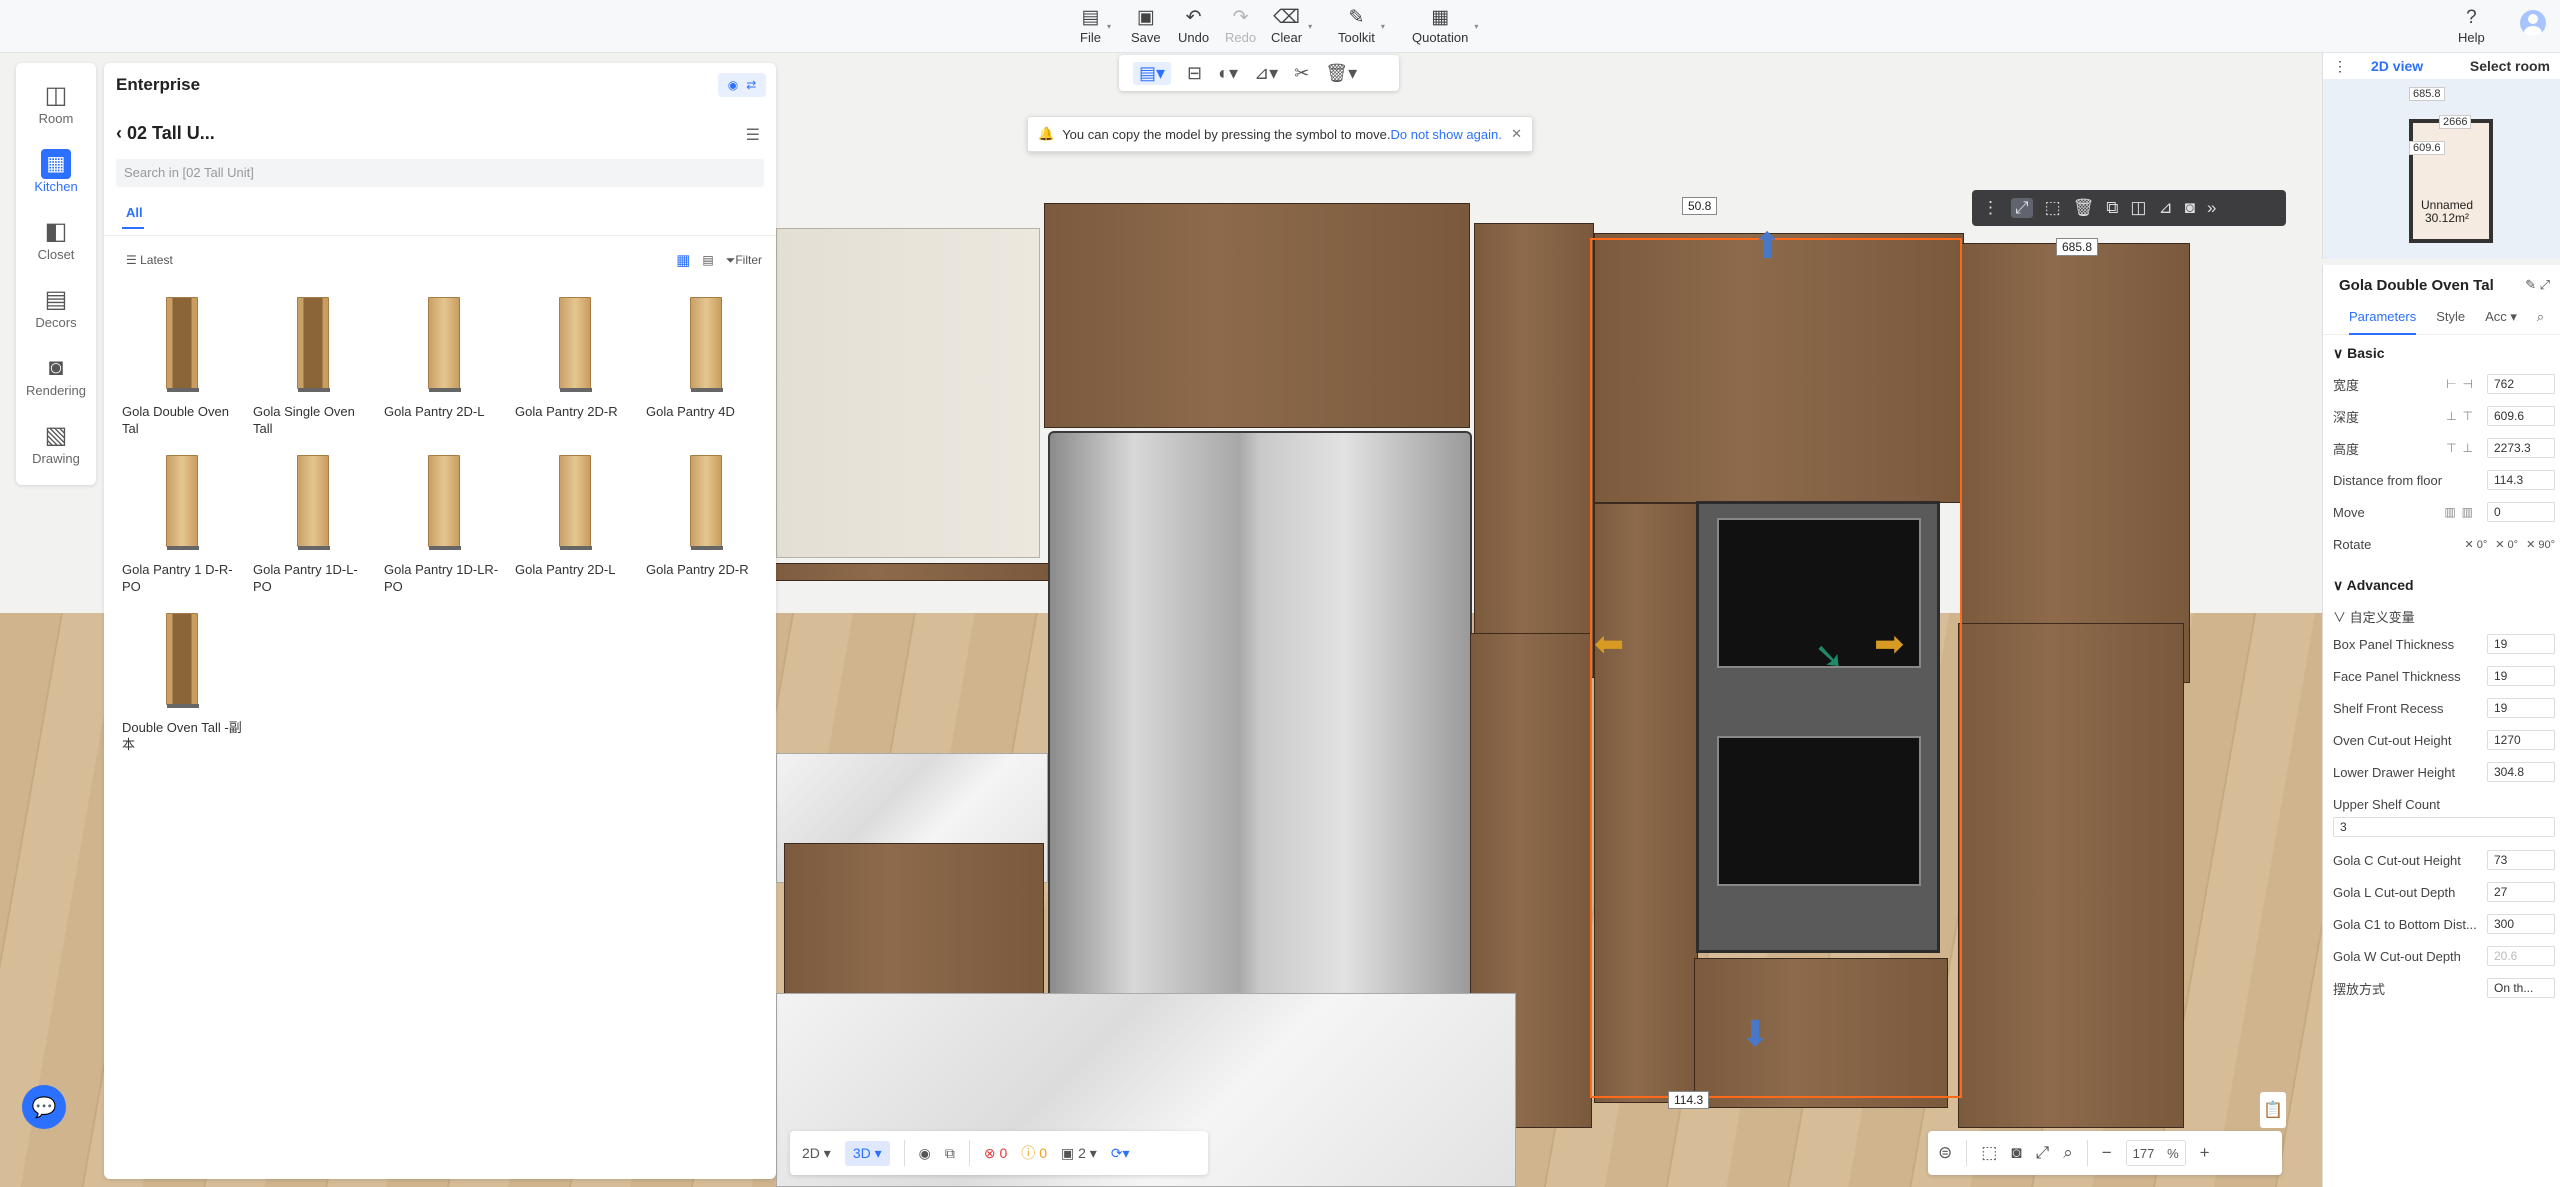  Describe the element at coordinates (182, 368) in the screenshot. I see `catalog-item: Gola Double Oven Tal` at that location.